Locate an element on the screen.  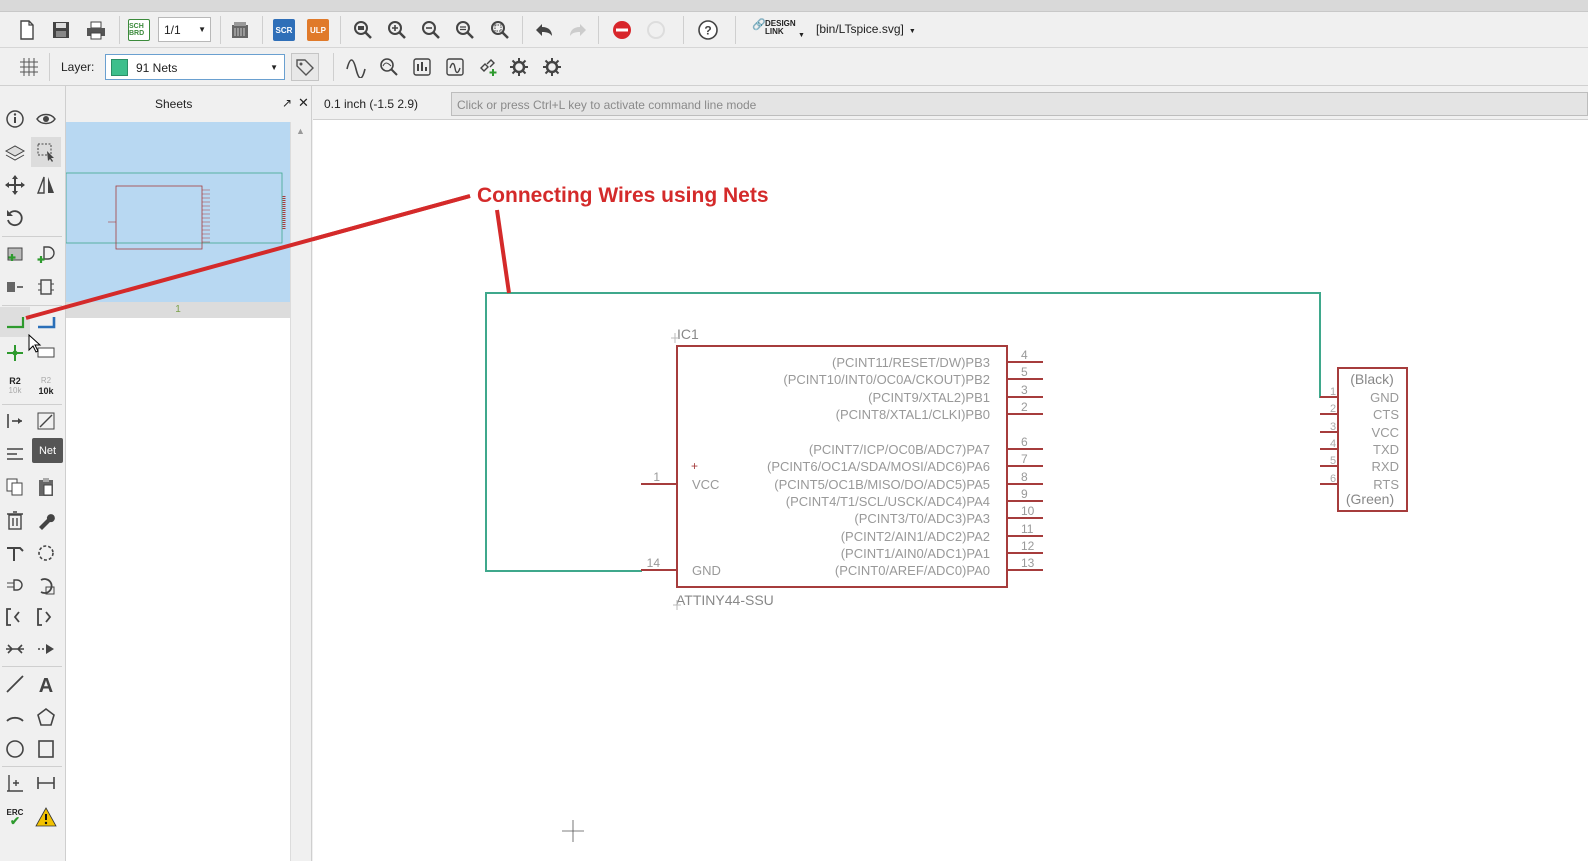
layer-label: Layer: is located at coordinates (78, 67).